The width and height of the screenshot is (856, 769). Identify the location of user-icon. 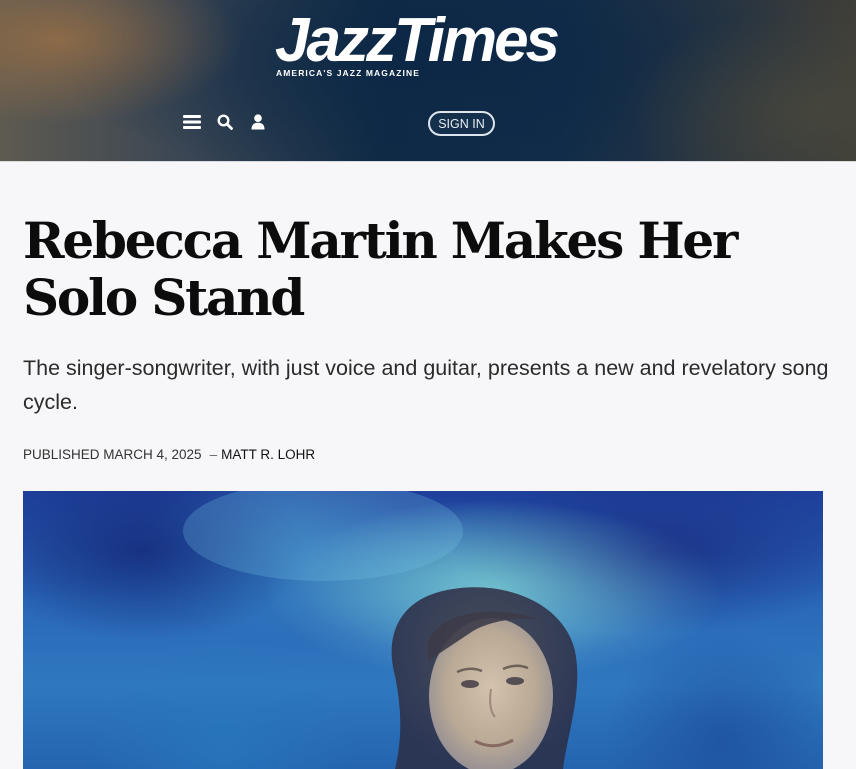
(258, 122).